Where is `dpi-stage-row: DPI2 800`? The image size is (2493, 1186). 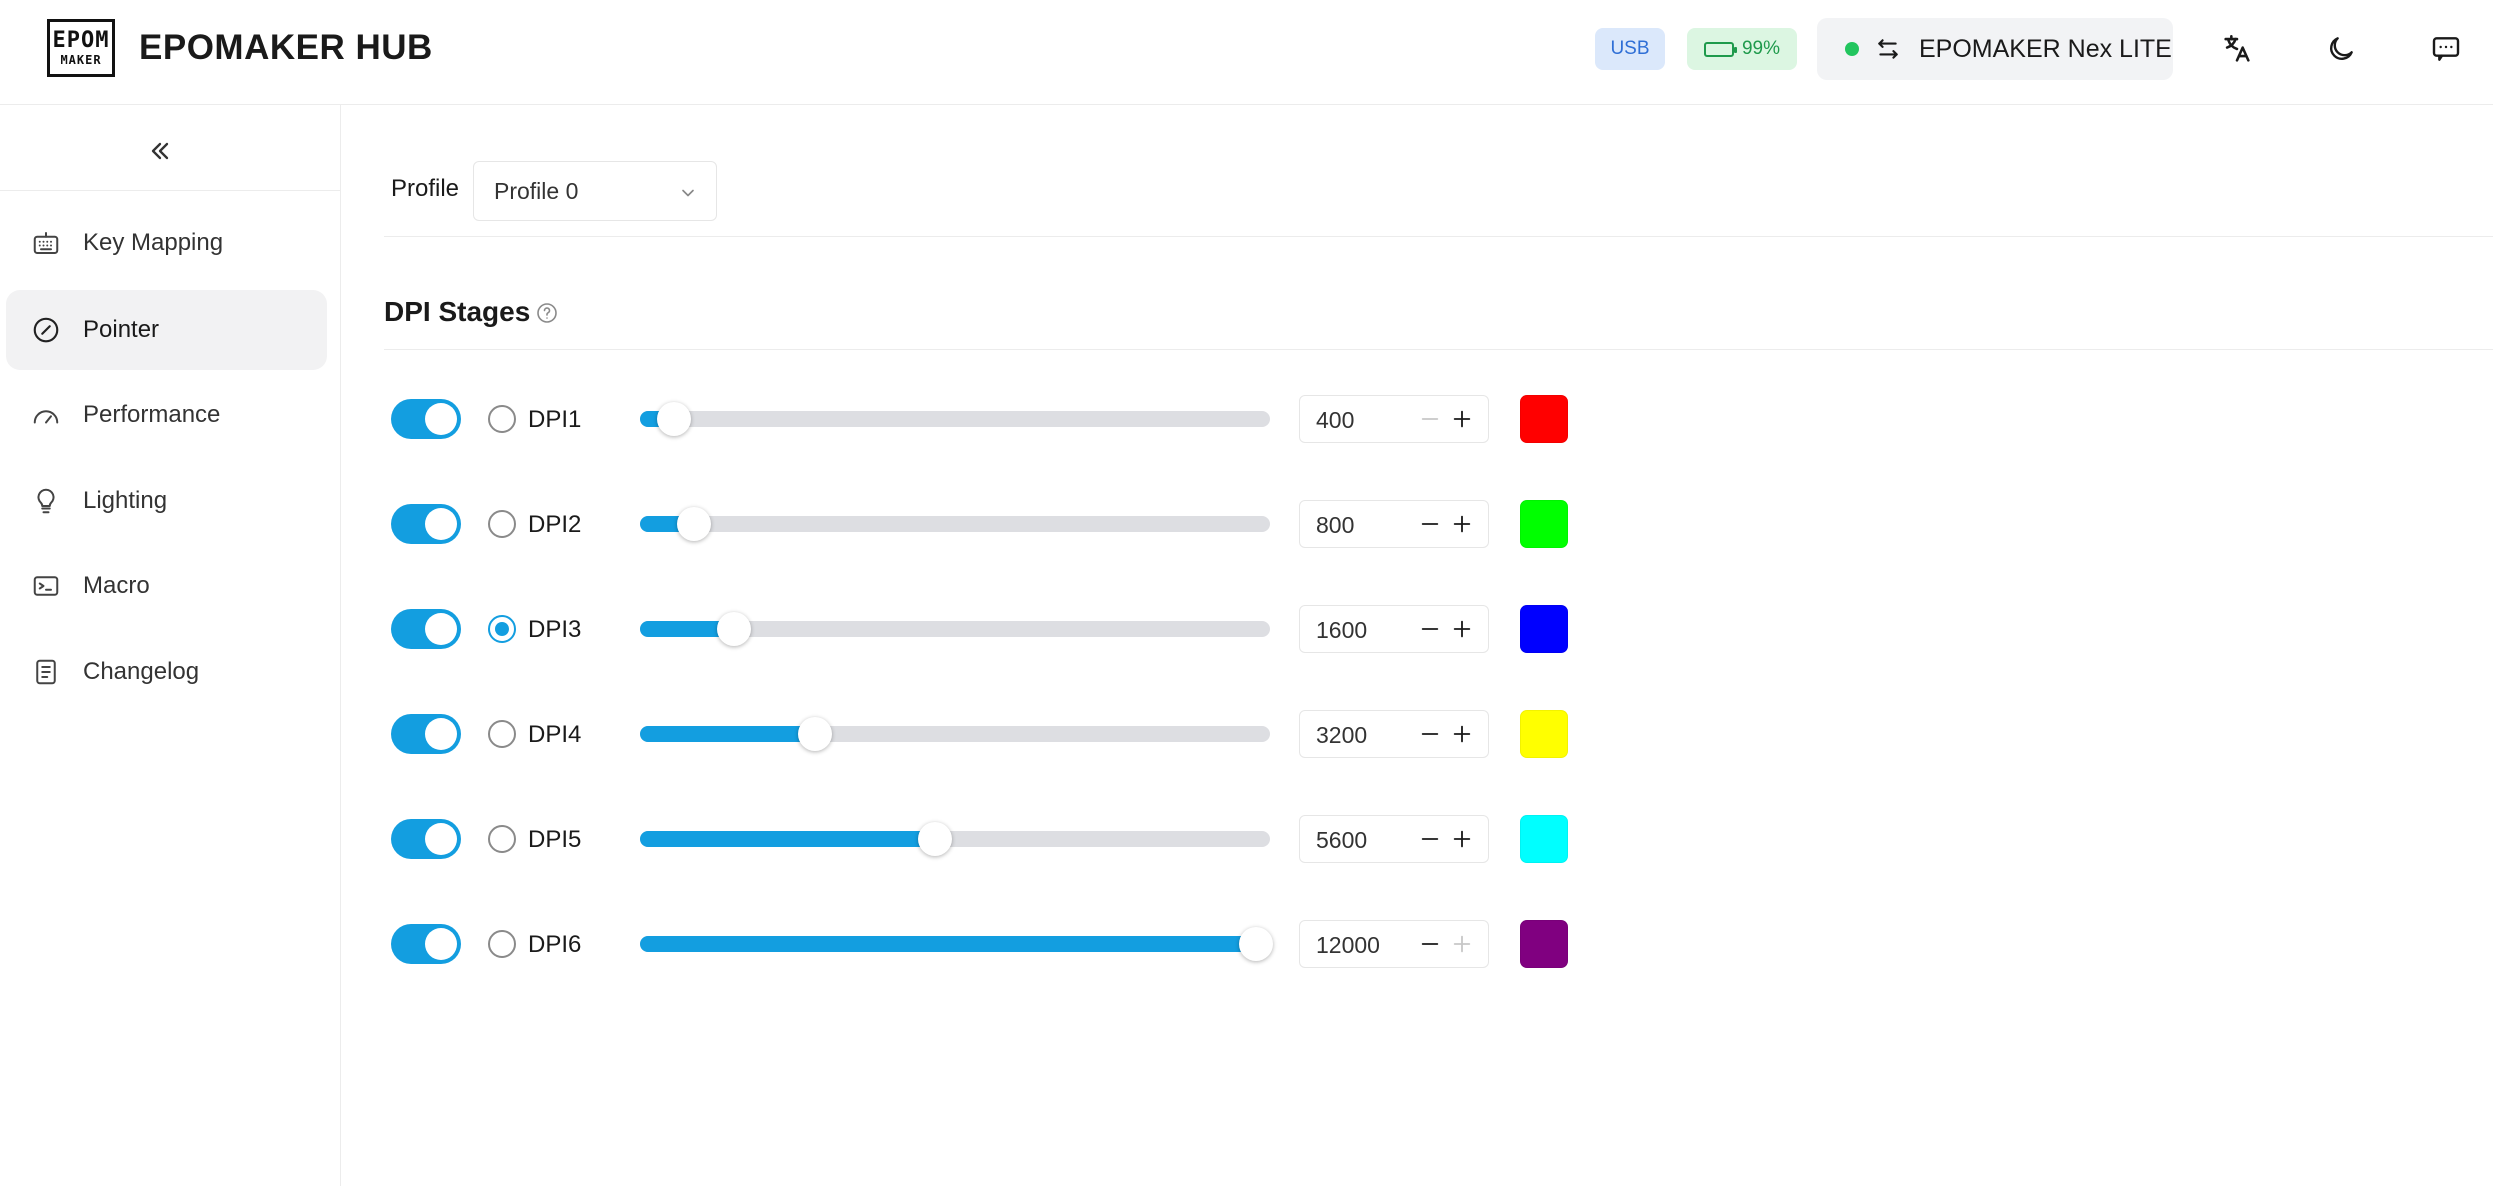
dpi-stage-row: DPI2 800 is located at coordinates (800, 524).